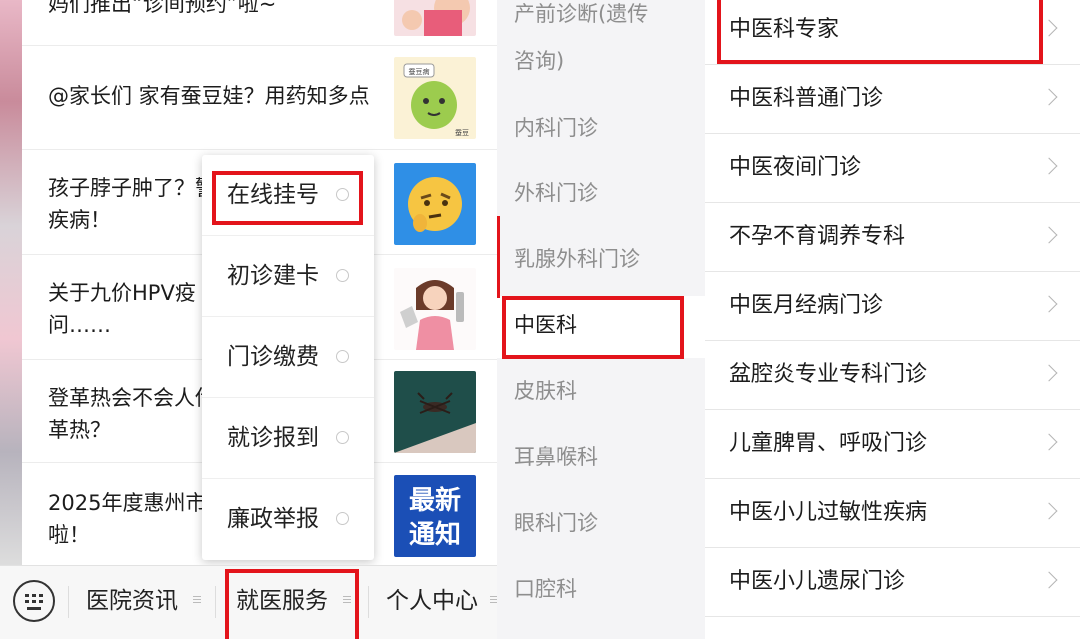 The height and width of the screenshot is (639, 1080). Describe the element at coordinates (817, 581) in the screenshot. I see `clinic-label: 中医小儿遗尿门诊` at that location.